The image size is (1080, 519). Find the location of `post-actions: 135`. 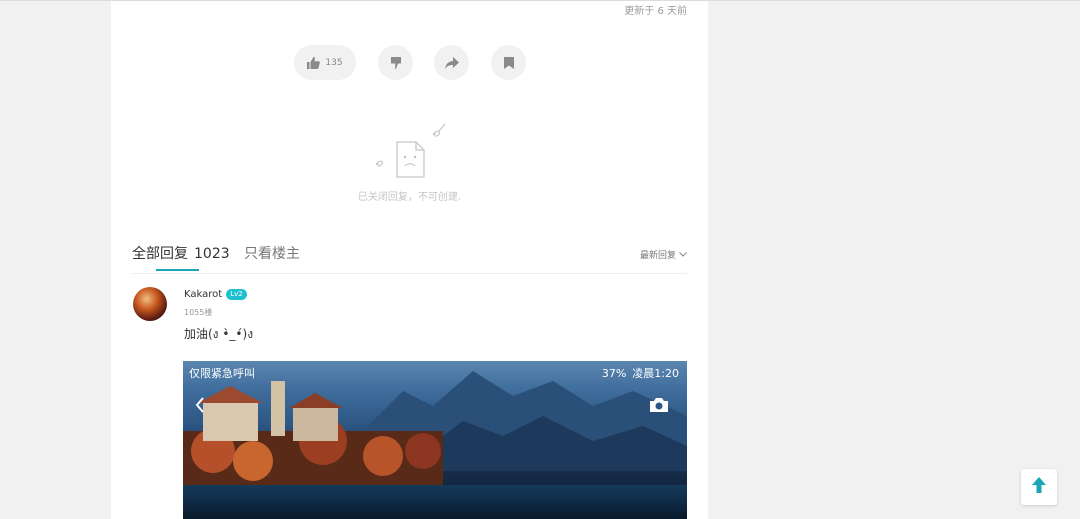

post-actions: 135 is located at coordinates (409, 63).